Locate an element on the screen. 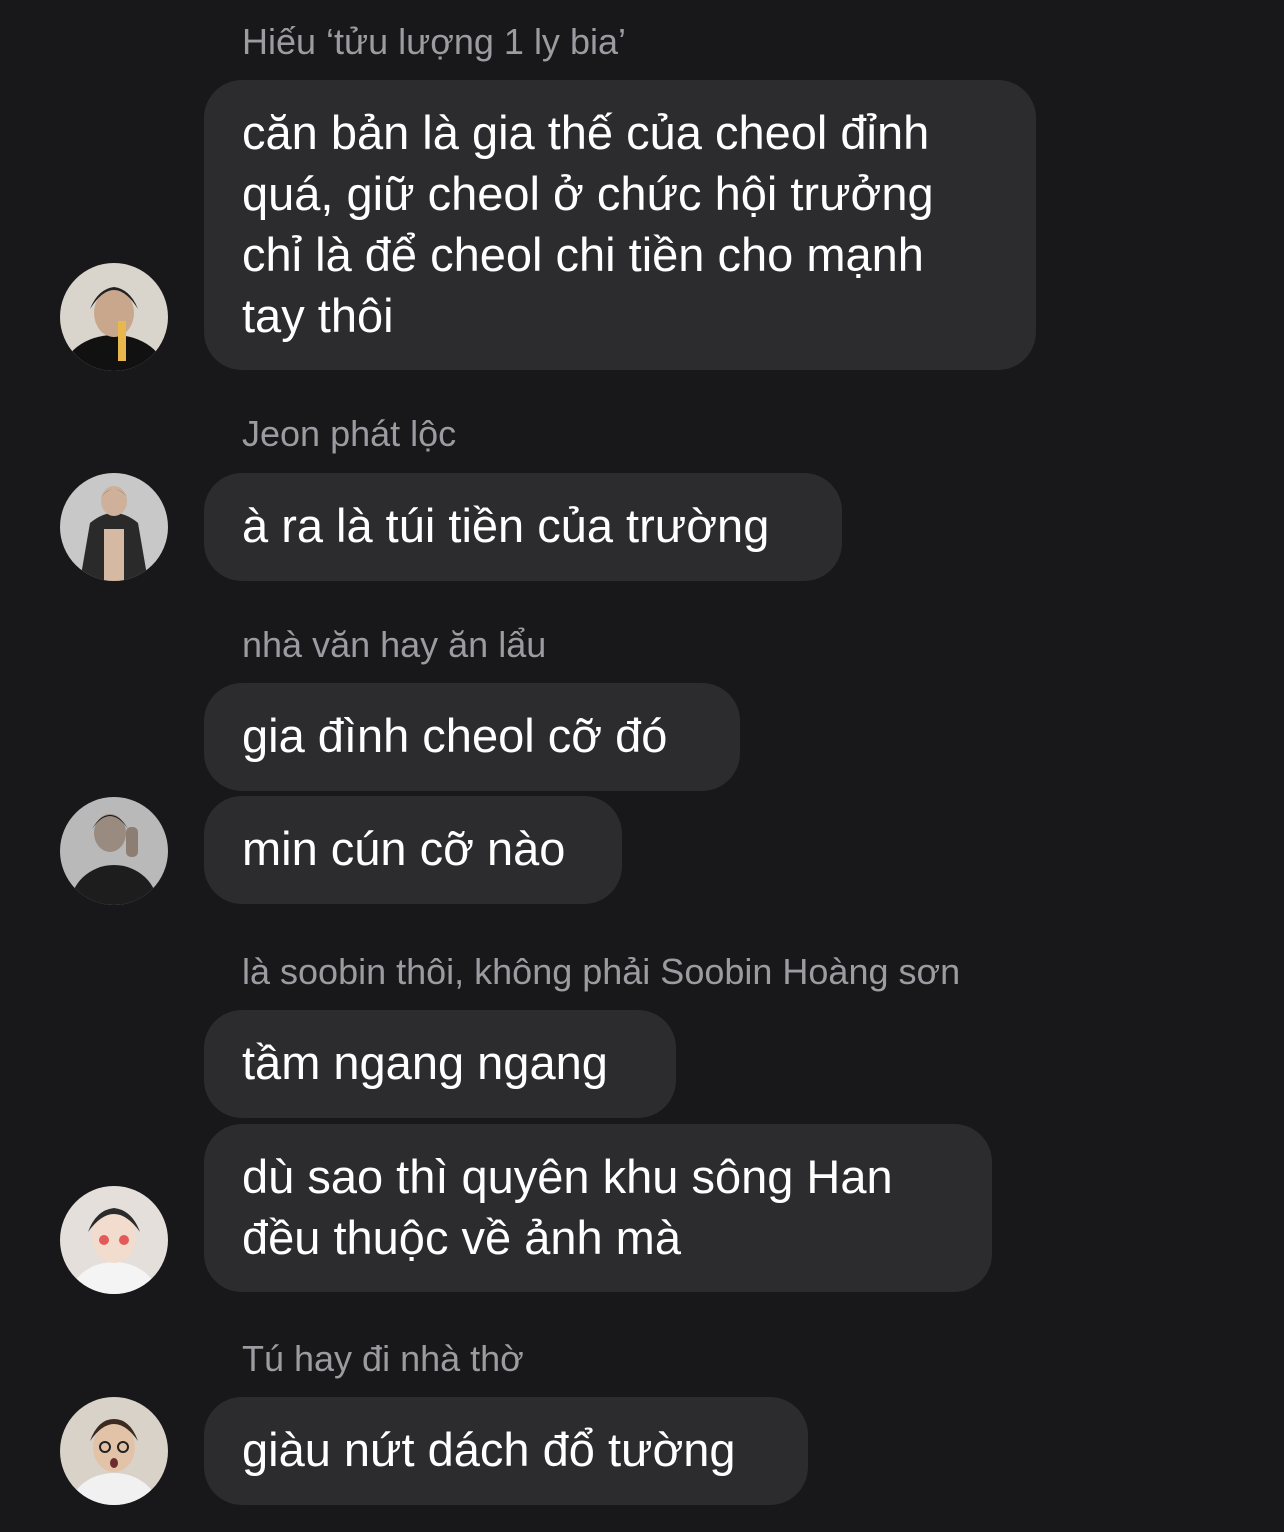  message-bubble: tầm ngang ngang is located at coordinates (440, 1064).